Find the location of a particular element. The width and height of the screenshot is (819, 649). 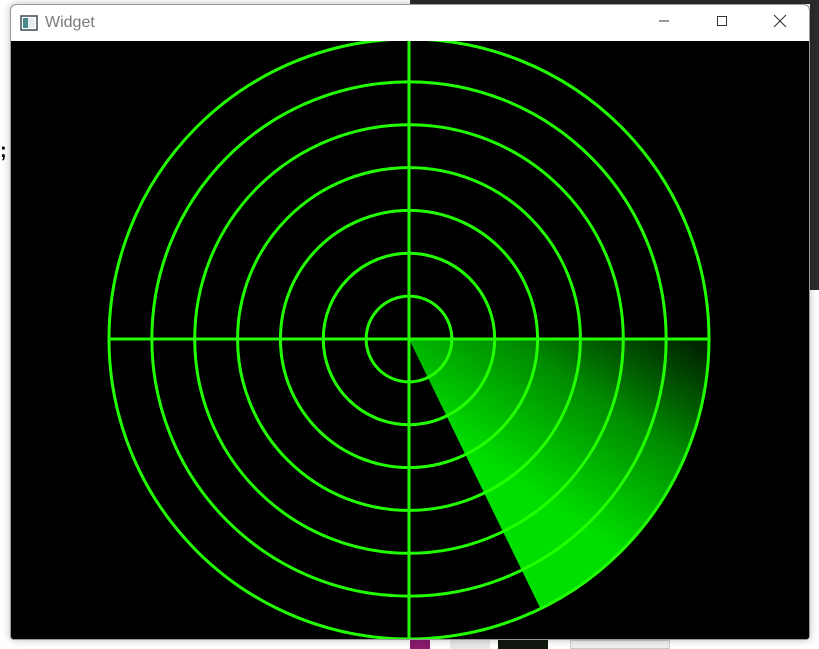

desktop-background-right is located at coordinates (814, 145).